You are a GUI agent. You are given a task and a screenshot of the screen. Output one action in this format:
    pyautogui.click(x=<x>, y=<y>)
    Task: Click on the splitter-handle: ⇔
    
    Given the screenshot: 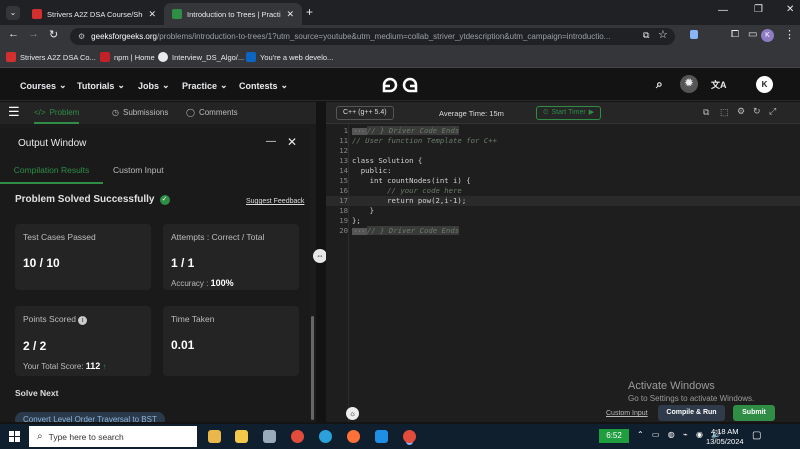 What is the action you would take?
    pyautogui.click(x=320, y=256)
    